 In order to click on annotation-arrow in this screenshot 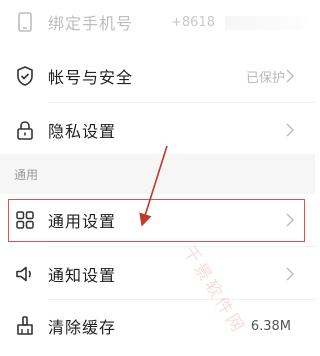, I will do `click(153, 186)`.